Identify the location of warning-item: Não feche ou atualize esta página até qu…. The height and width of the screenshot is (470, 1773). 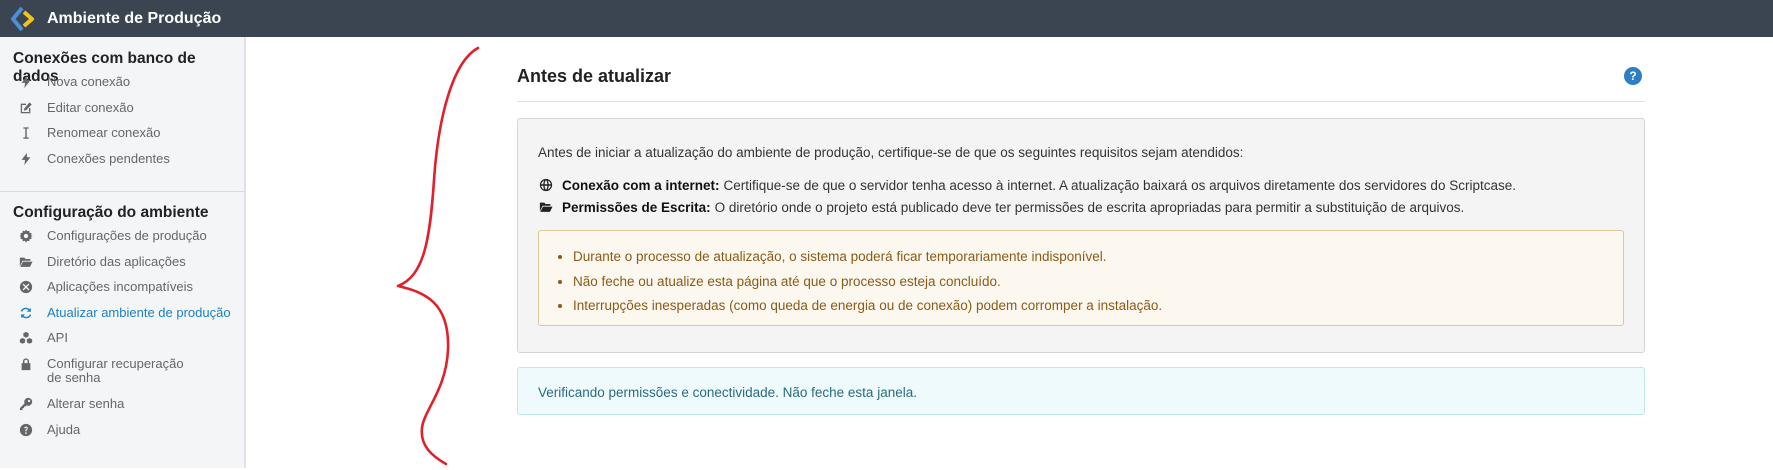
(1098, 282).